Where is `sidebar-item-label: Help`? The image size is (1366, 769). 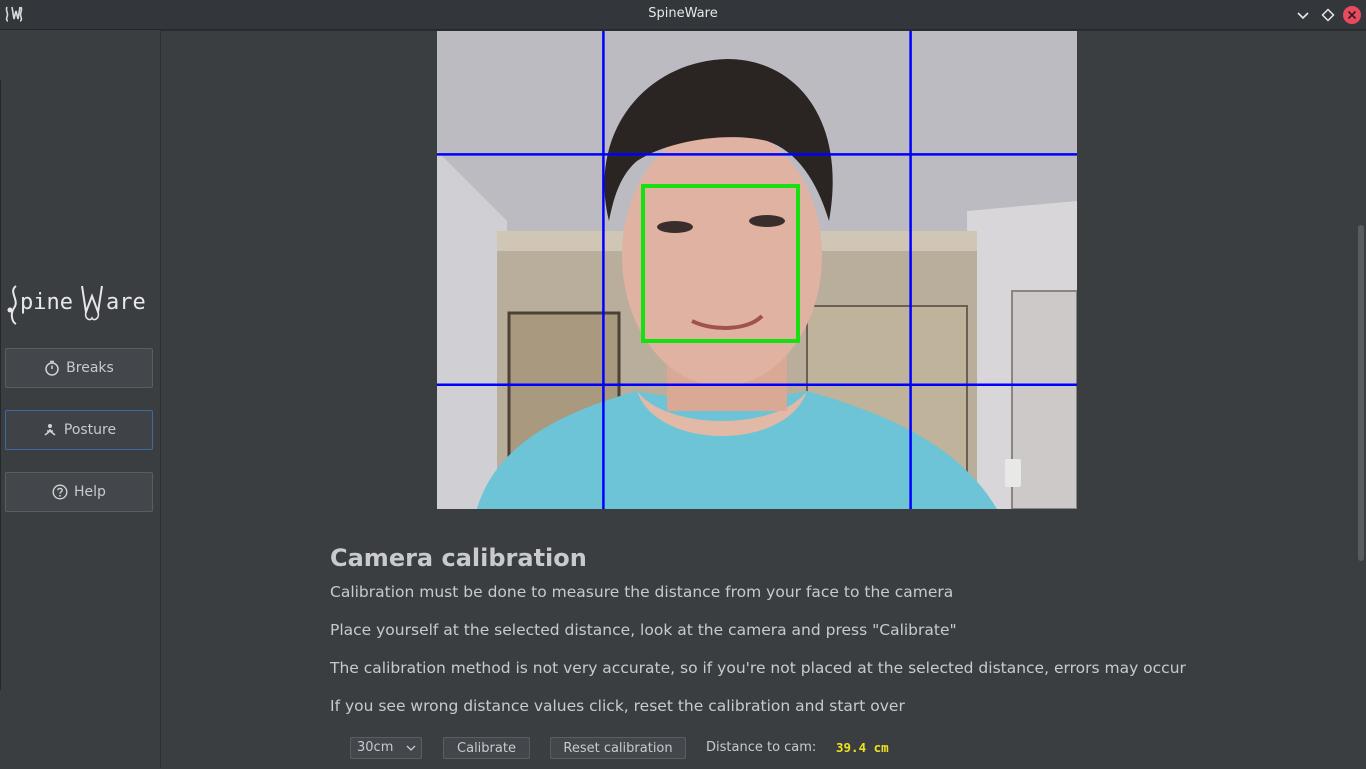
sidebar-item-label: Help is located at coordinates (90, 492).